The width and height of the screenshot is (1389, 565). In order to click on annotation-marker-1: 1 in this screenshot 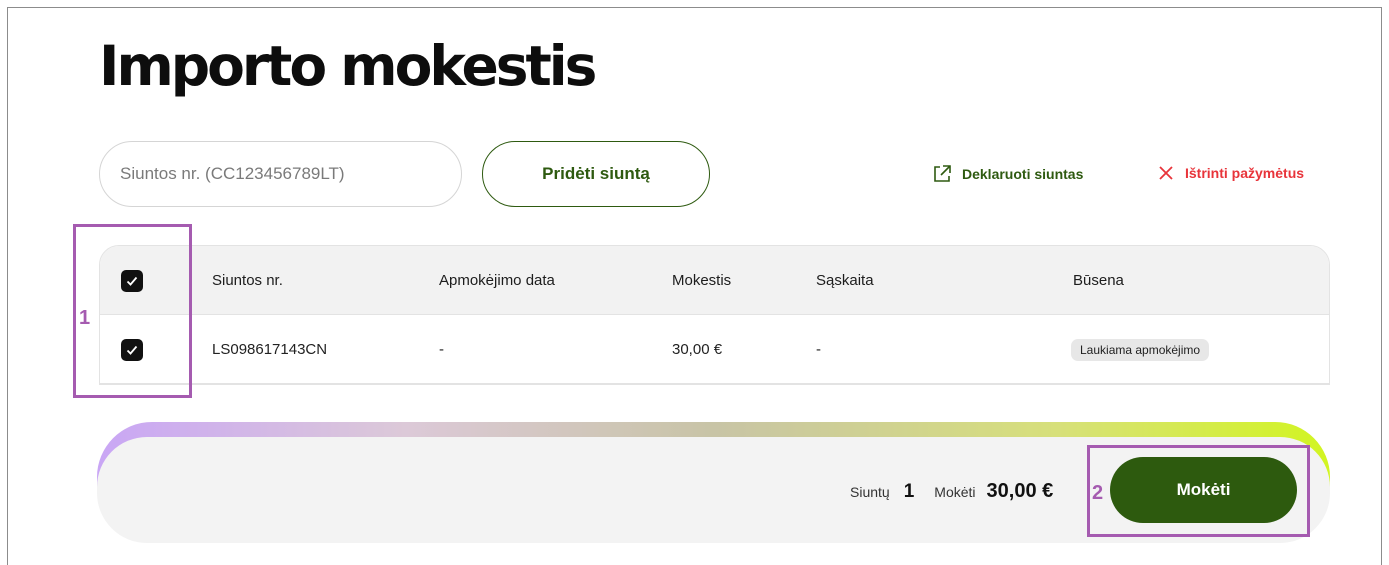, I will do `click(85, 318)`.